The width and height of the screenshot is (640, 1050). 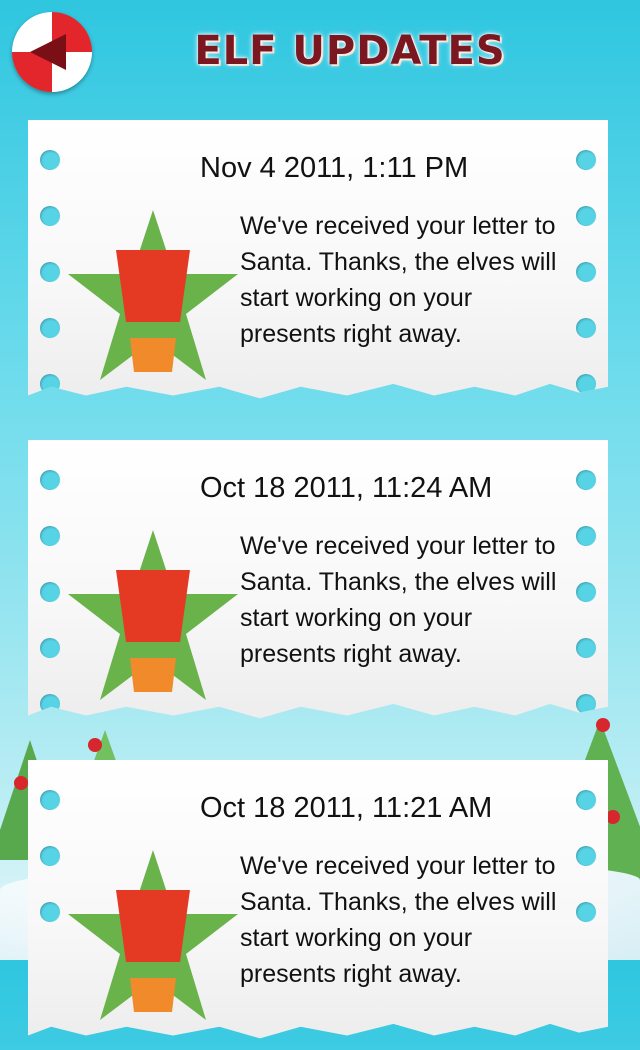 What do you see at coordinates (346, 488) in the screenshot?
I see `update-date: Oct 18 2011, 11:24 AM` at bounding box center [346, 488].